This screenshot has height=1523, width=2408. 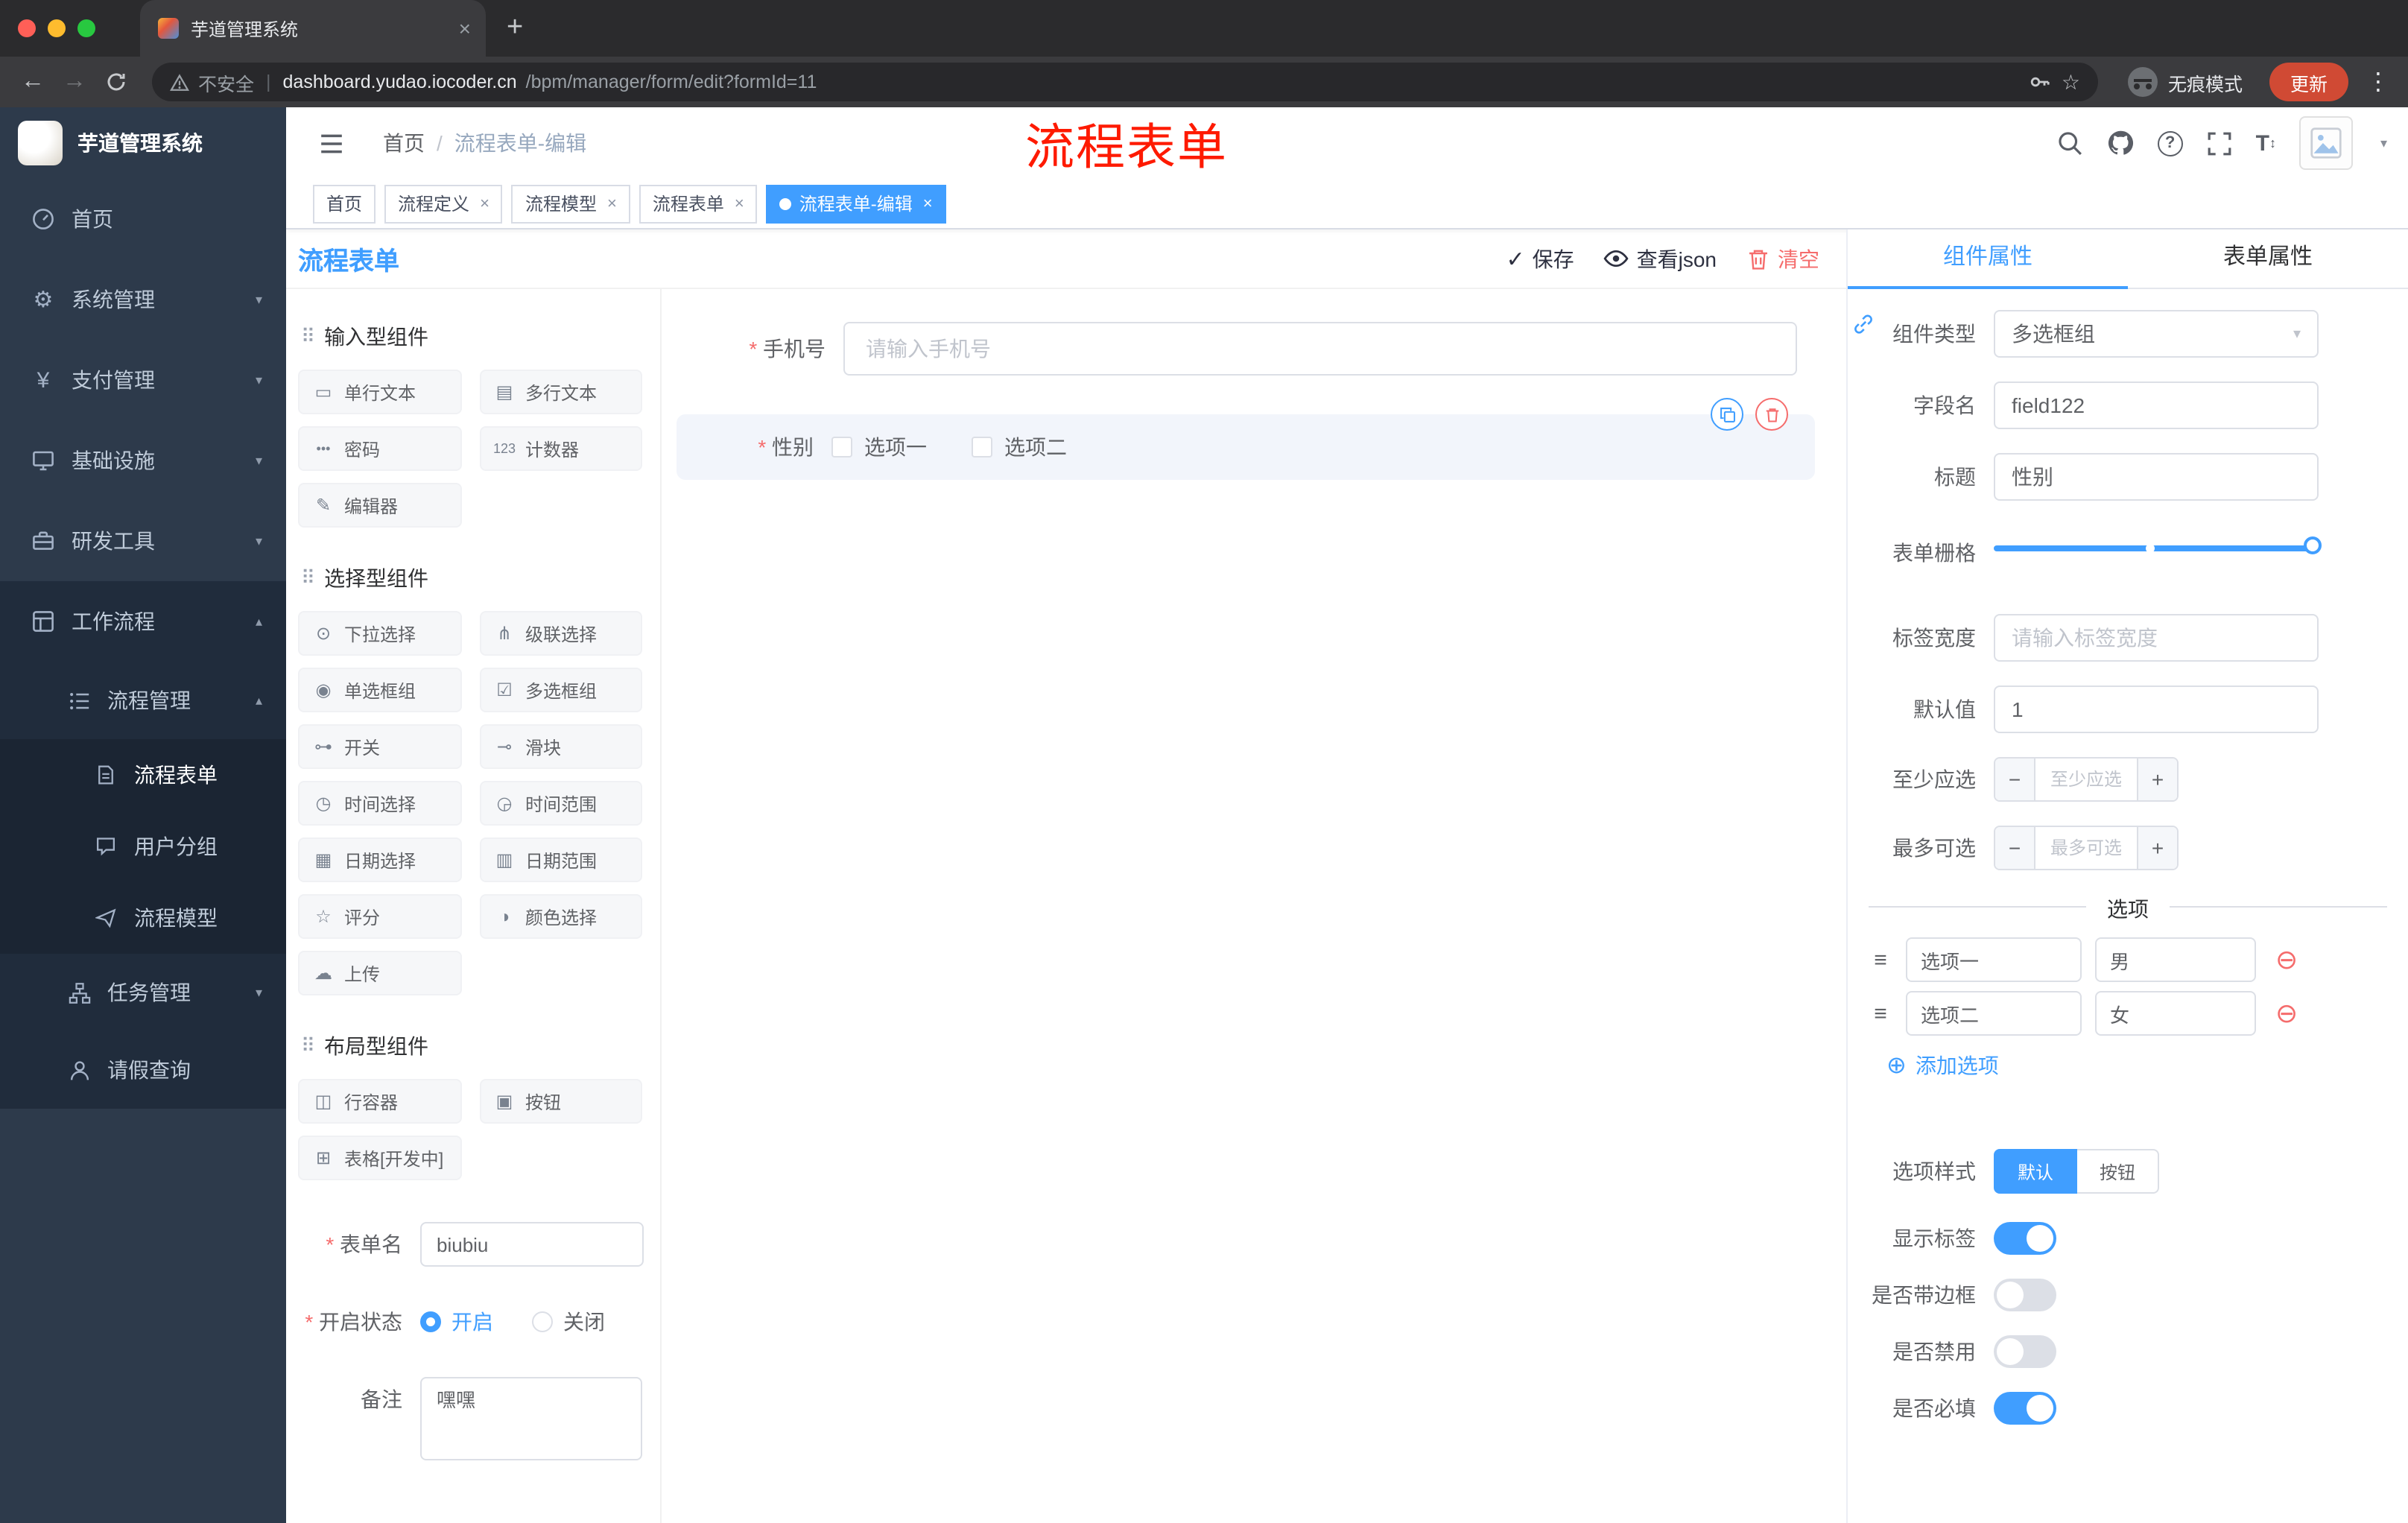 What do you see at coordinates (379, 804) in the screenshot?
I see `palette-item-time-picker: ◷ 时间选择` at bounding box center [379, 804].